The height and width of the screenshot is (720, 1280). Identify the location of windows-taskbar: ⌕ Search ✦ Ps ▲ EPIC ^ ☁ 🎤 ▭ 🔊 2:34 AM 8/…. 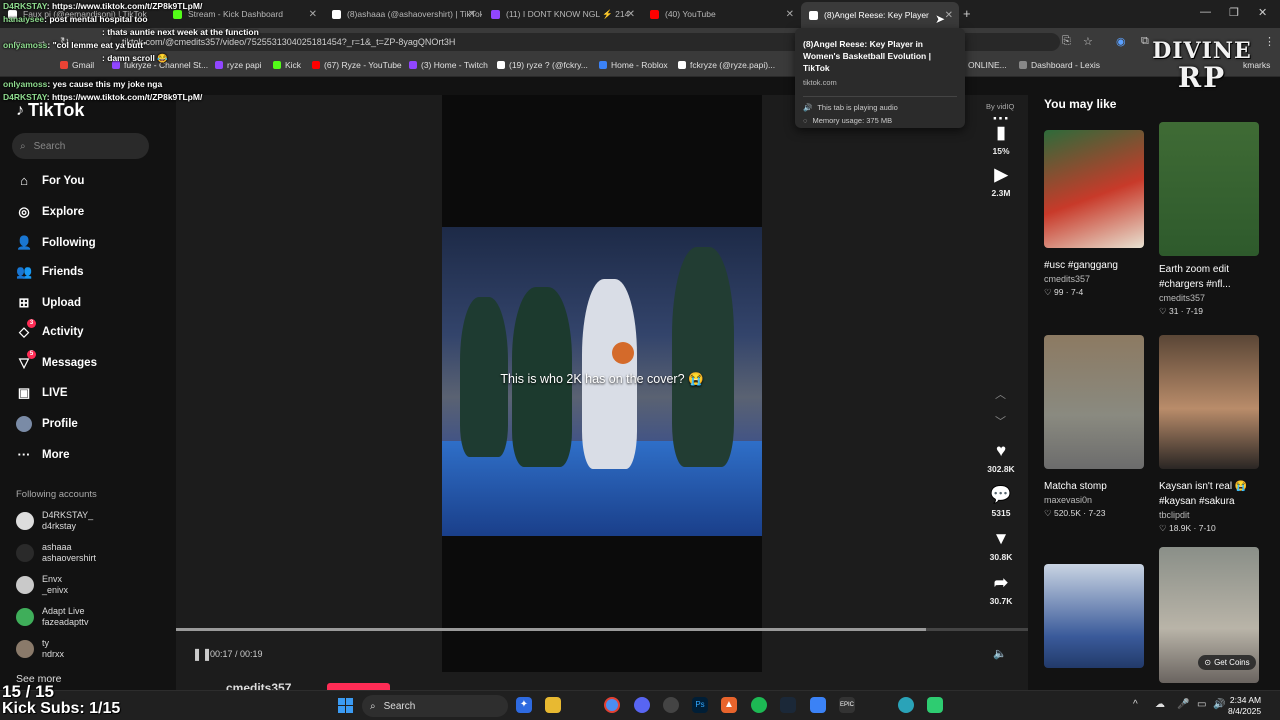
(640, 705).